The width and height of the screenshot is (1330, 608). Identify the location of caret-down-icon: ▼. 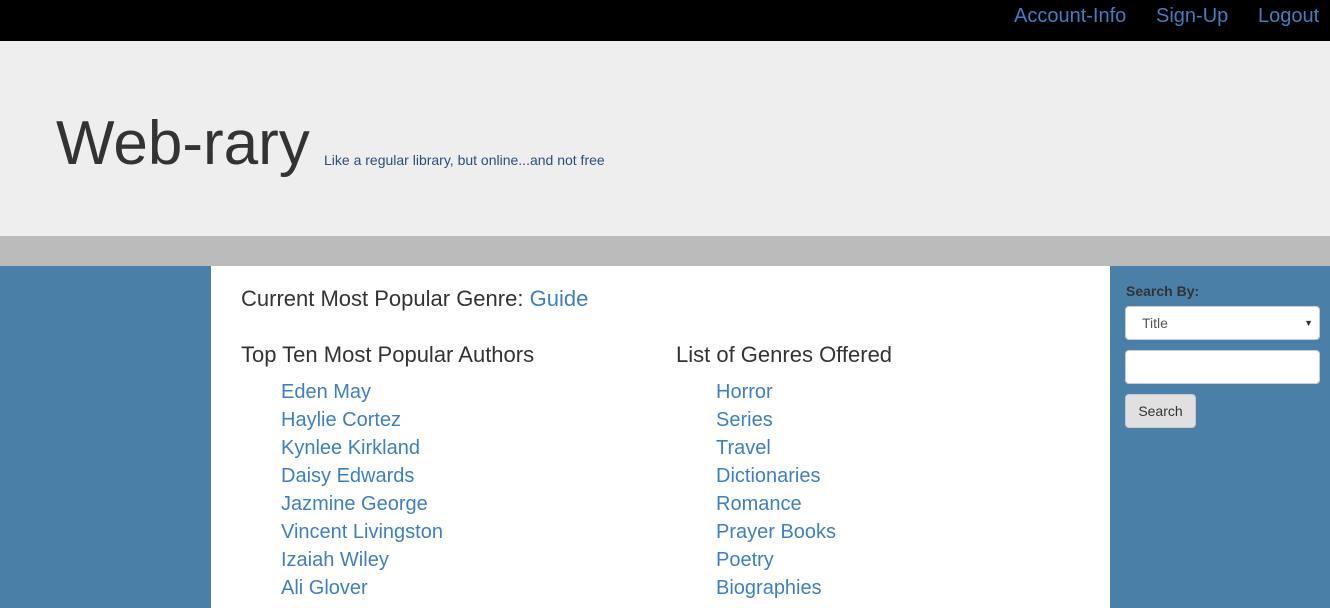
(1308, 323).